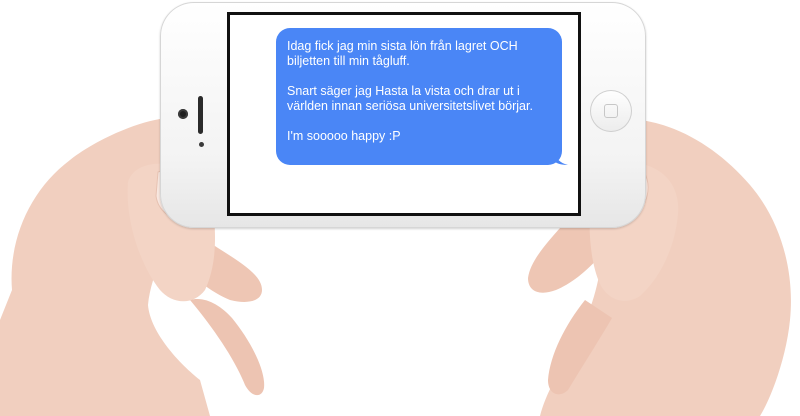 This screenshot has height=416, width=800. Describe the element at coordinates (344, 136) in the screenshot. I see `message-paragraph: I'm sooooo happy :P` at that location.